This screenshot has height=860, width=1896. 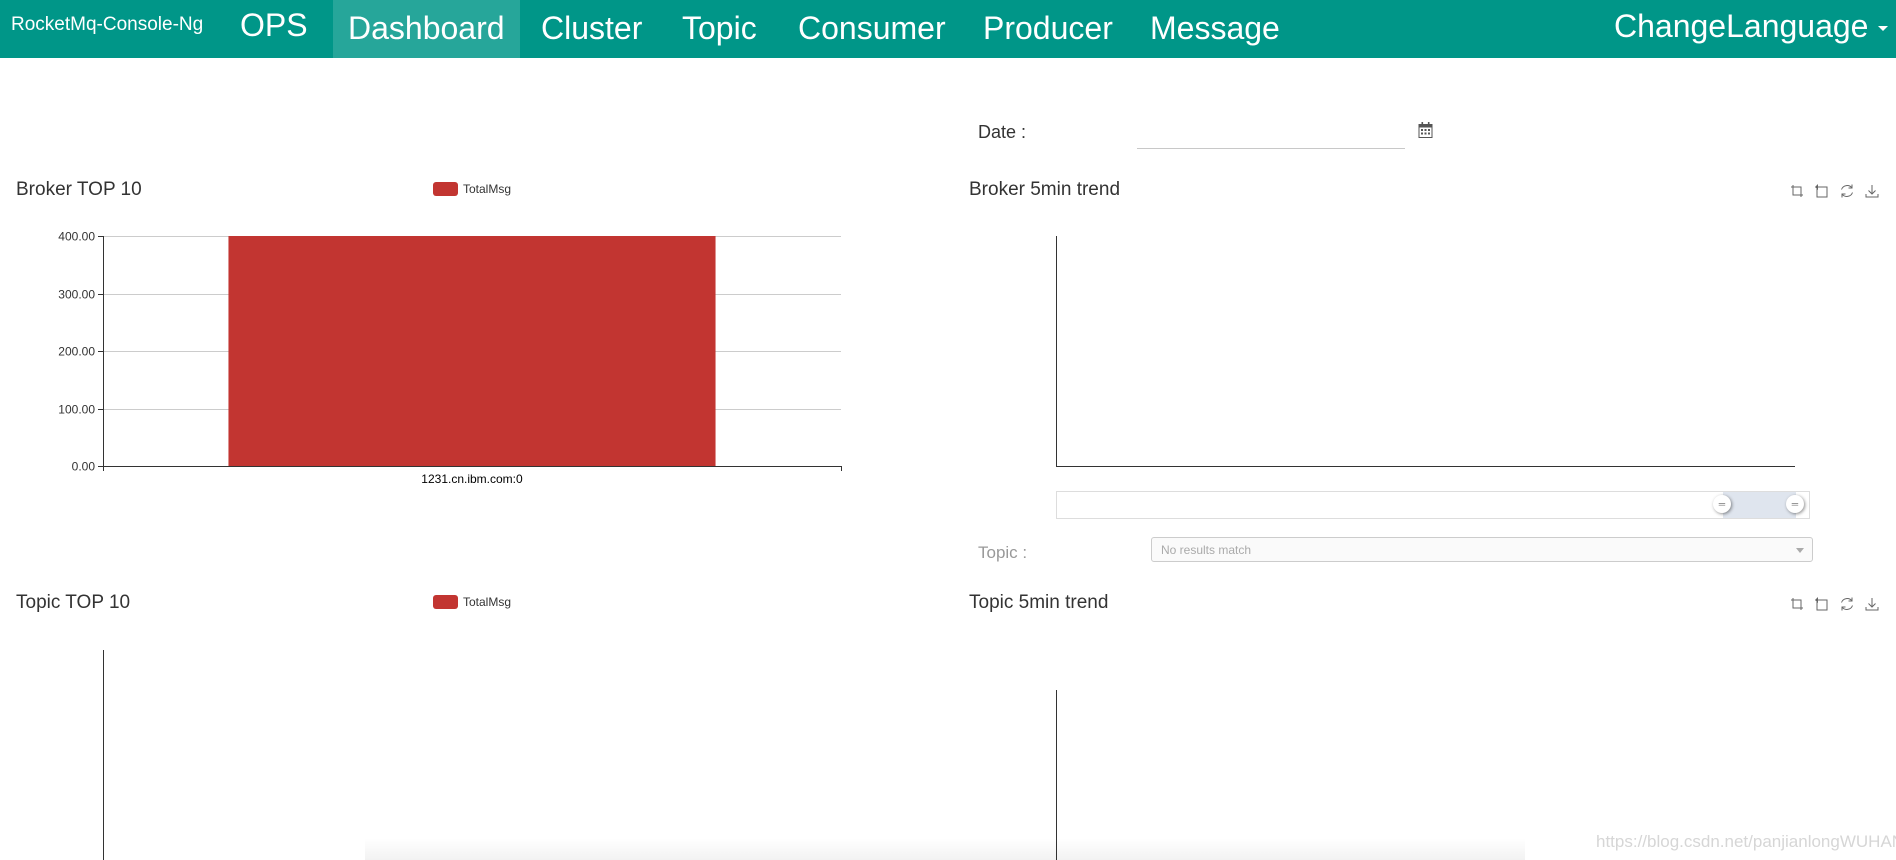 What do you see at coordinates (76, 295) in the screenshot?
I see `y-tick-label: 300.00` at bounding box center [76, 295].